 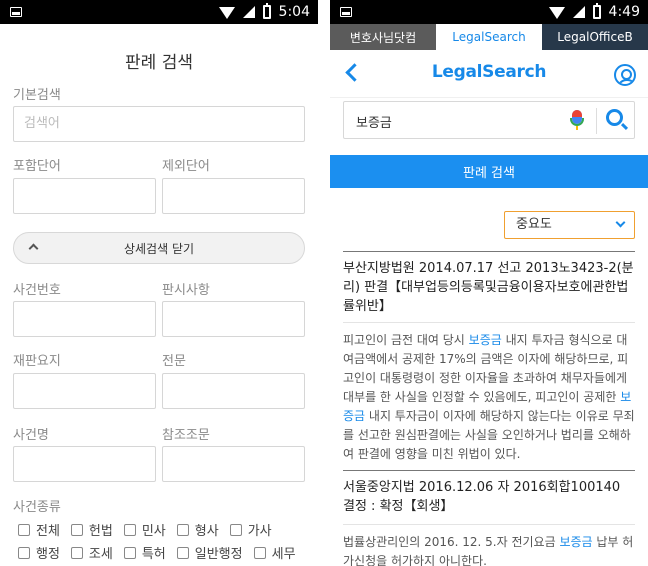 What do you see at coordinates (209, 552) in the screenshot?
I see `case-type-checkbox: 일반행정` at bounding box center [209, 552].